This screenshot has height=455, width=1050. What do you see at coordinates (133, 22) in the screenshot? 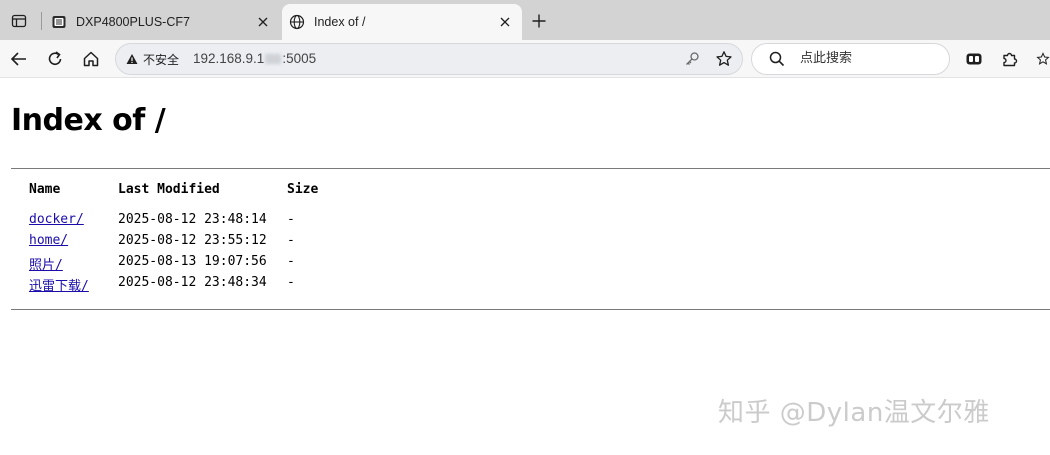
I see `tab-title: DXP4800PLUS-CF7` at bounding box center [133, 22].